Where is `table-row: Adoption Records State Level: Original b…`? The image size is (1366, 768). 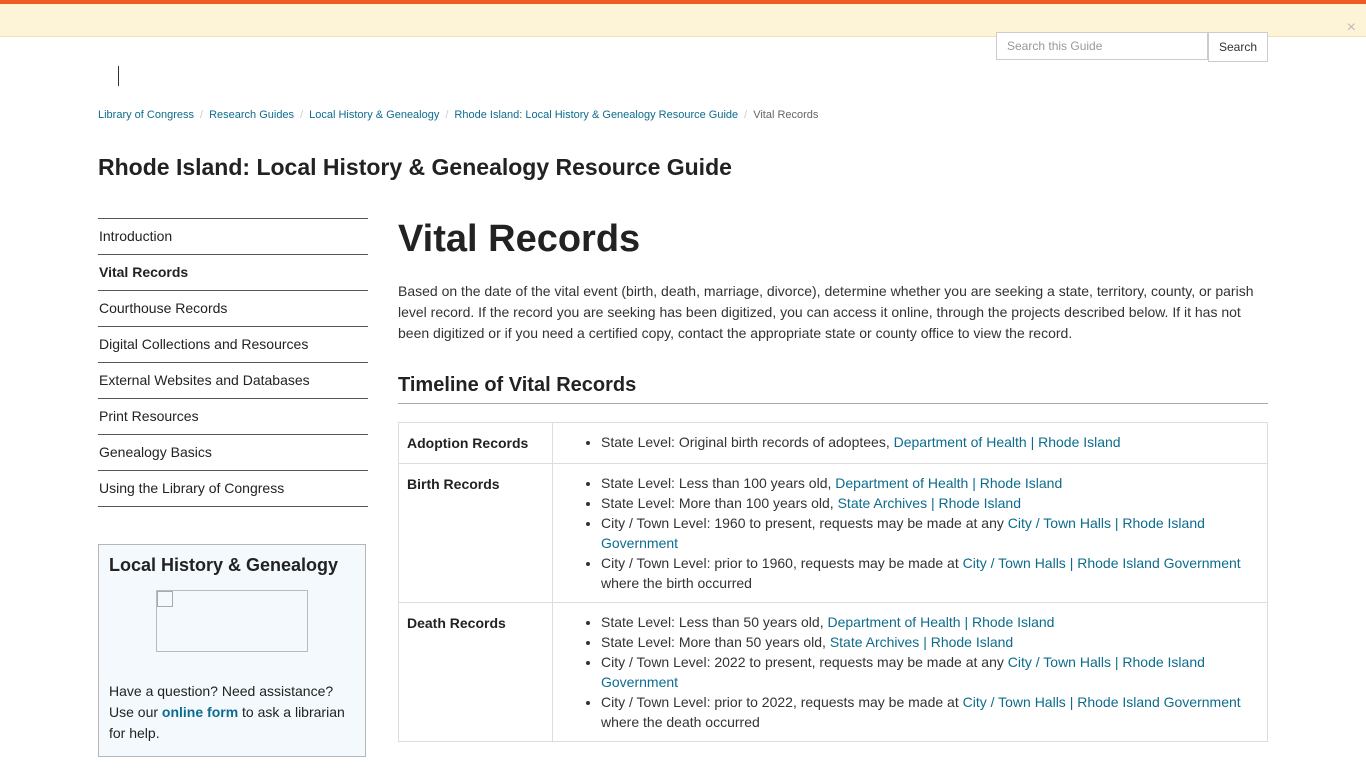
table-row: Adoption Records State Level: Original b… is located at coordinates (833, 443).